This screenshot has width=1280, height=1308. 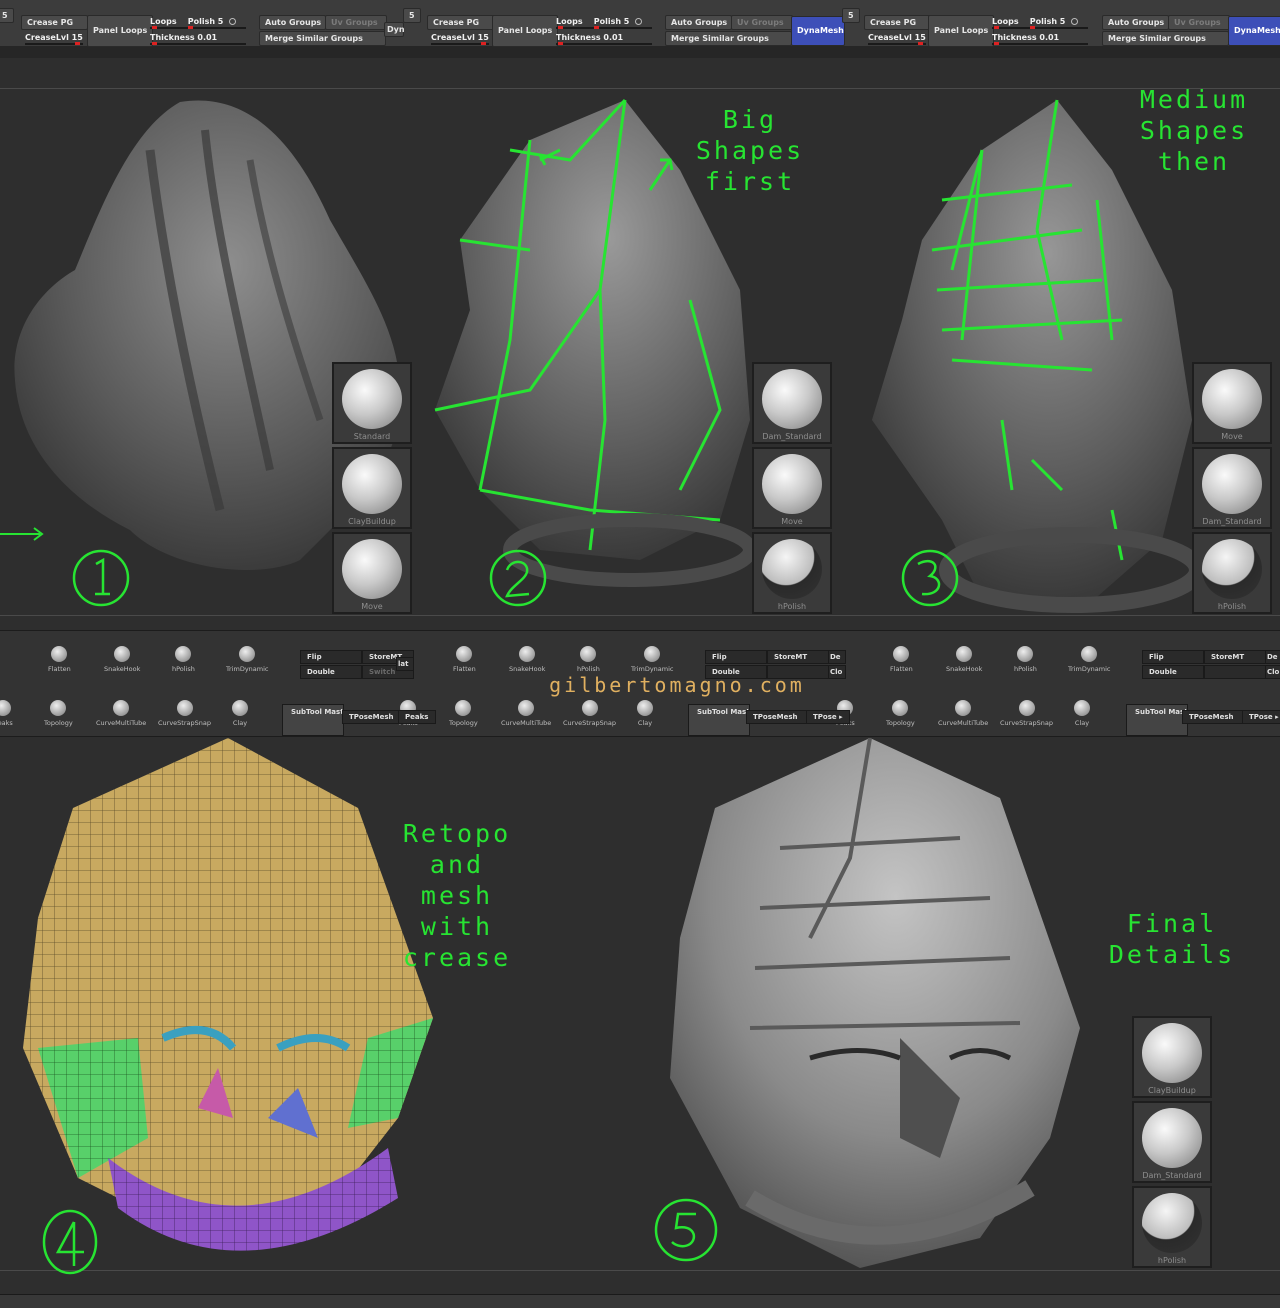 I want to click on dyn-fragment-button: Dyn, so click(x=394, y=29).